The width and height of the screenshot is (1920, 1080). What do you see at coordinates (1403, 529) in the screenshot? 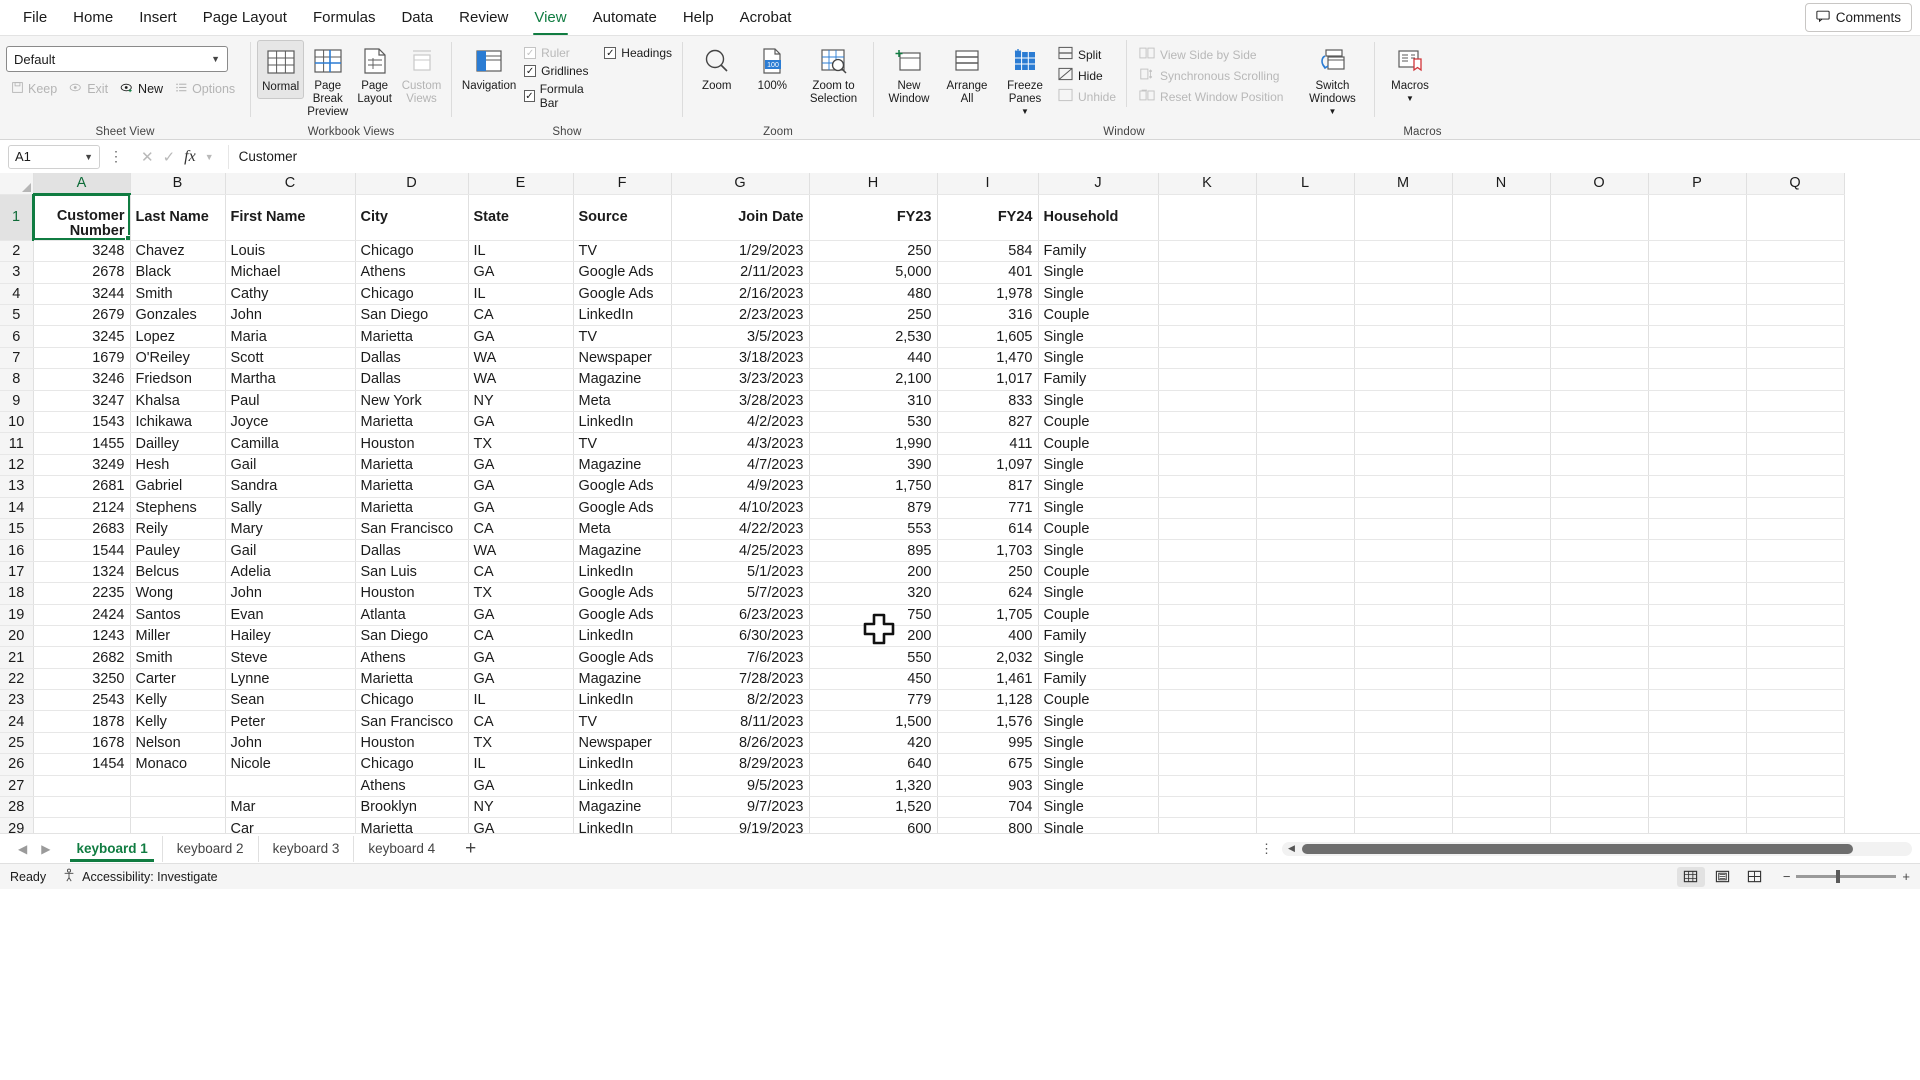
I see `cell-m15` at bounding box center [1403, 529].